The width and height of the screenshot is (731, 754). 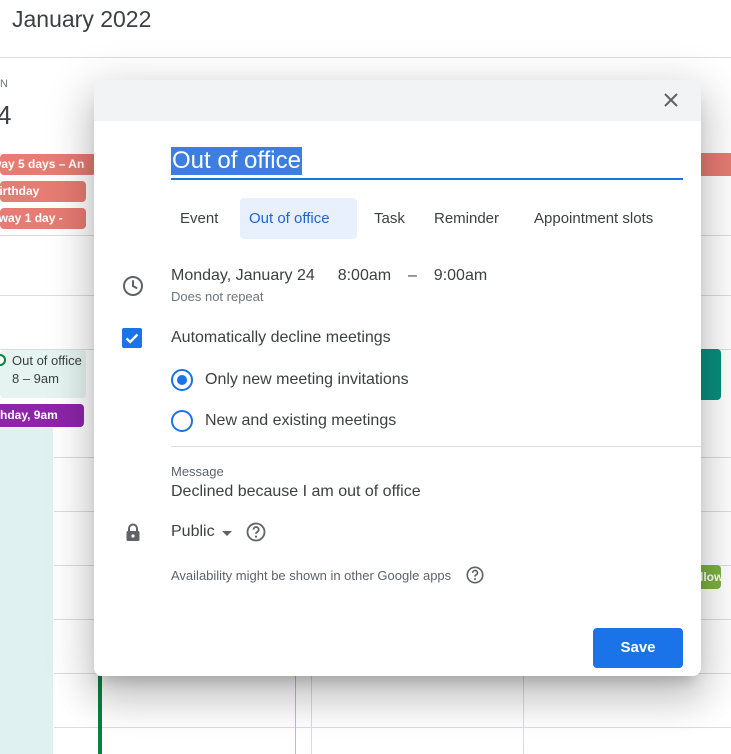 I want to click on chip-label: llow, so click(x=710, y=577).